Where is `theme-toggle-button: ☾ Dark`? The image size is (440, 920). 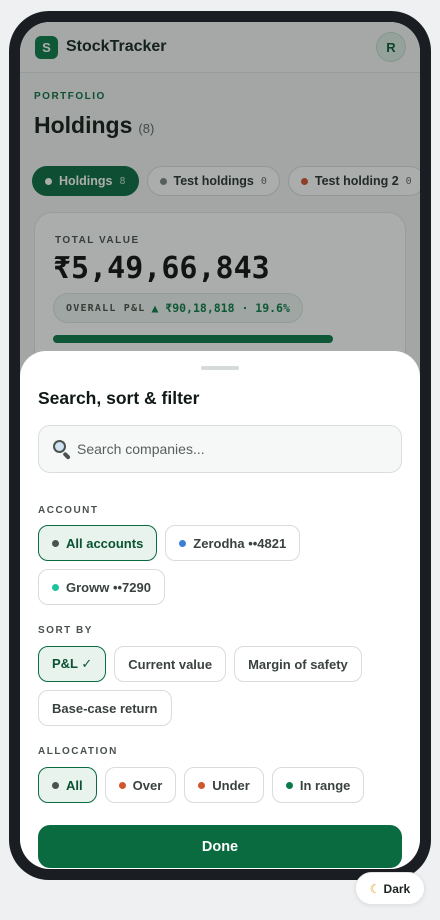 theme-toggle-button: ☾ Dark is located at coordinates (390, 888).